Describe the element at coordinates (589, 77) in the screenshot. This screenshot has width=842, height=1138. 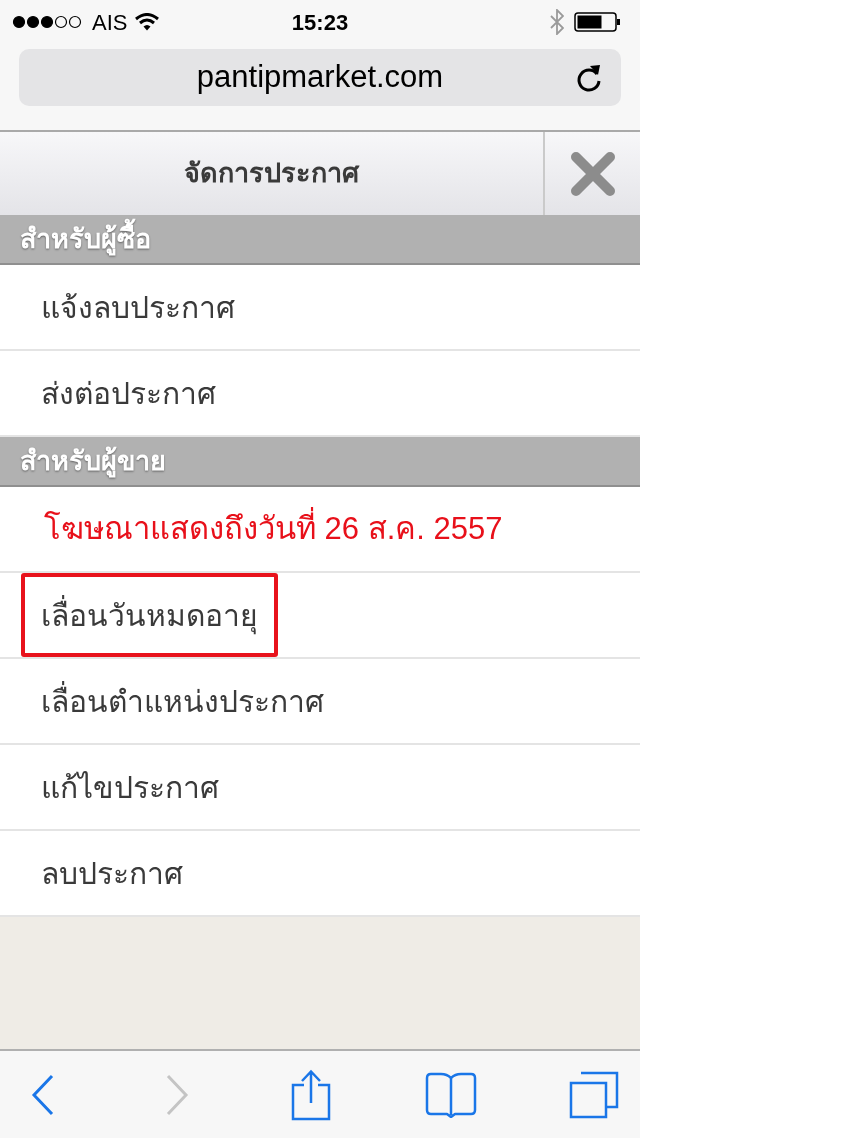
I see `reload-icon` at that location.